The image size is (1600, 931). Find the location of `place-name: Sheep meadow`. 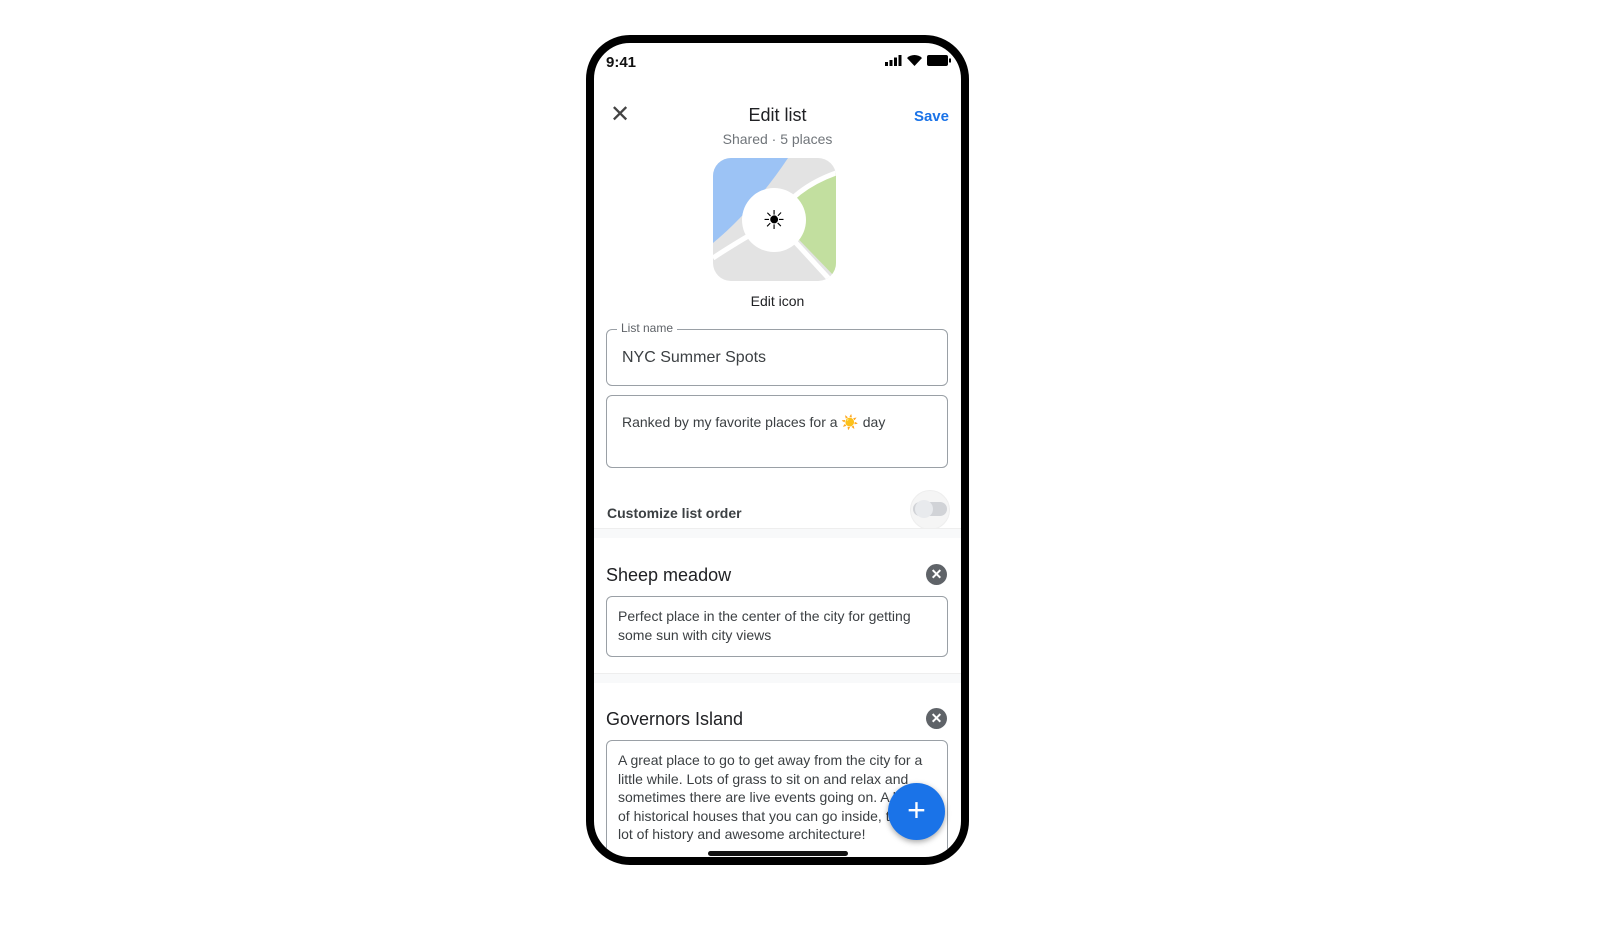

place-name: Sheep meadow is located at coordinates (669, 575).